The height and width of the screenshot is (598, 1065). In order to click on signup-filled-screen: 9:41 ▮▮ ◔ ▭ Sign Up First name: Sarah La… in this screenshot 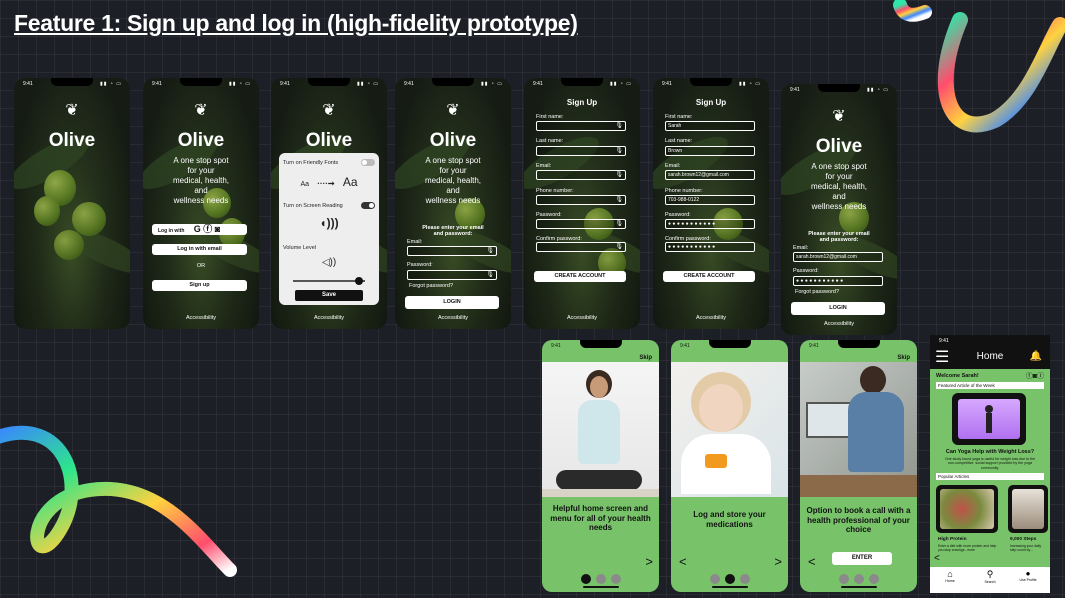, I will do `click(711, 203)`.